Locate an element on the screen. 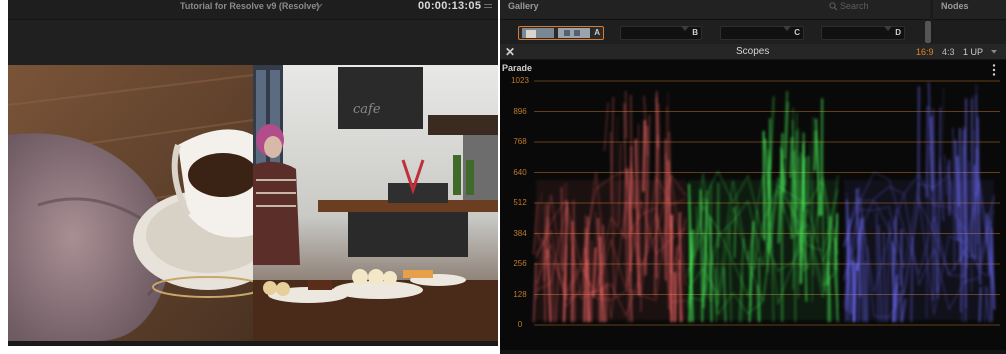 Image resolution: width=1006 pixels, height=354 pixels. gallery-scrollbar is located at coordinates (928, 32).